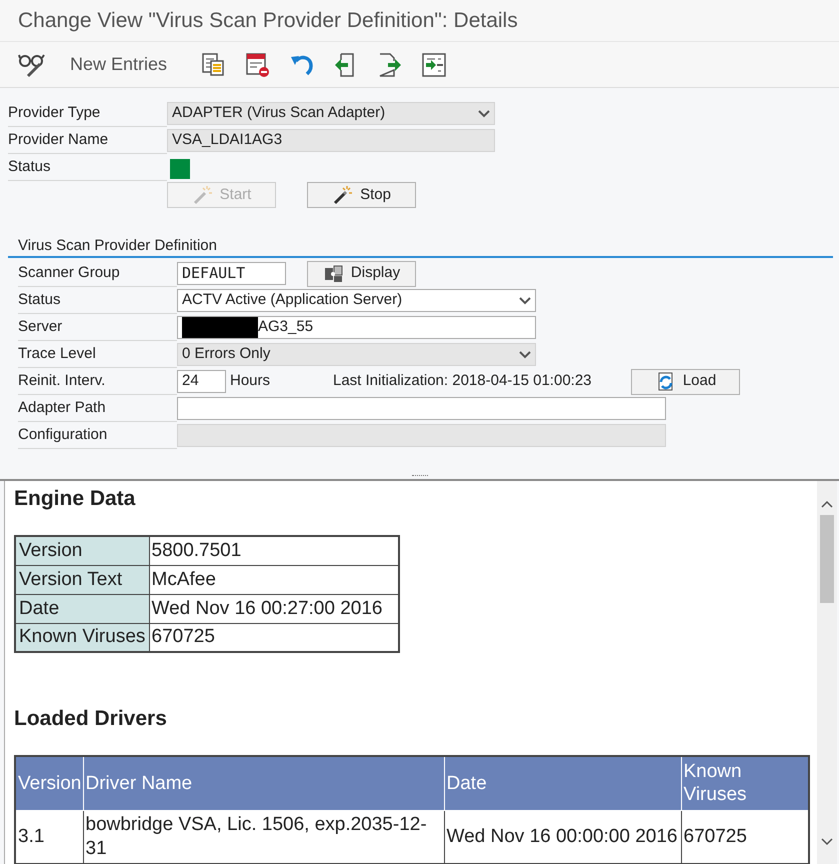  I want to click on dropdown-field: ACTV Active (Application Server), so click(356, 300).